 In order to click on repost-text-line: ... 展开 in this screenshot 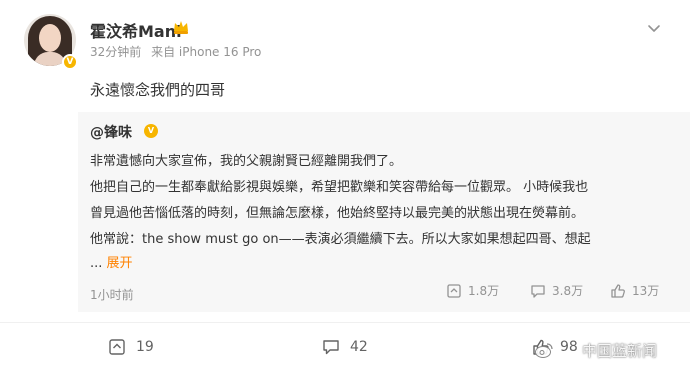, I will do `click(111, 261)`.